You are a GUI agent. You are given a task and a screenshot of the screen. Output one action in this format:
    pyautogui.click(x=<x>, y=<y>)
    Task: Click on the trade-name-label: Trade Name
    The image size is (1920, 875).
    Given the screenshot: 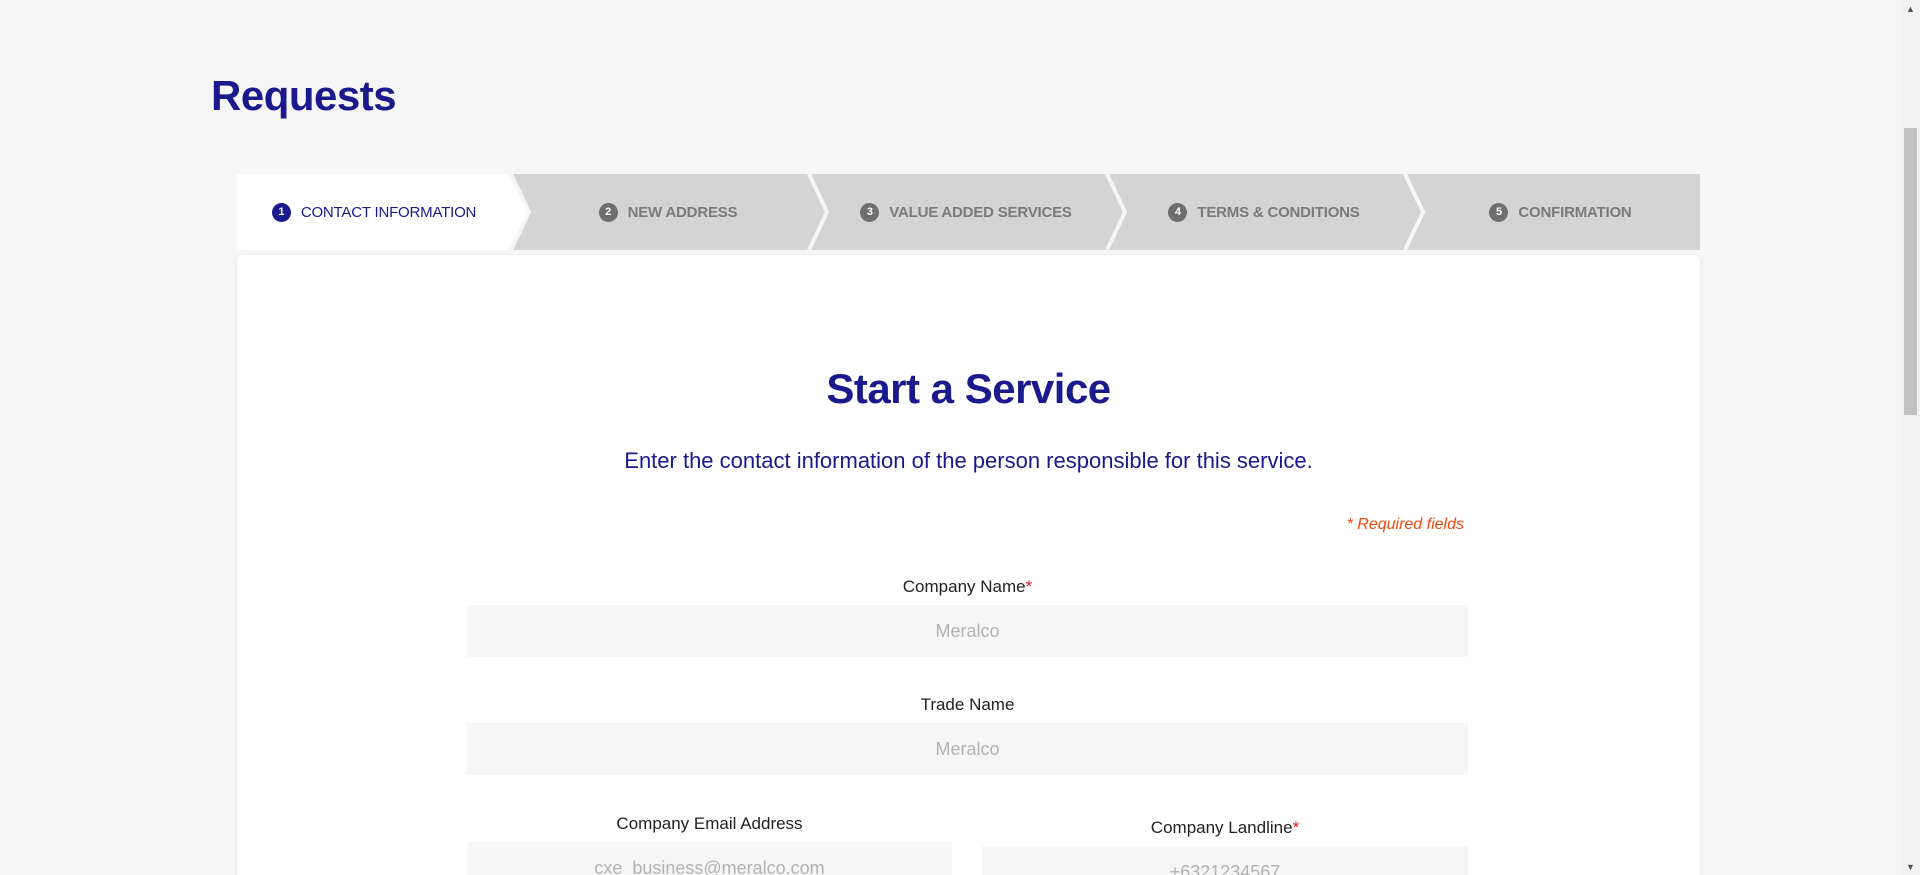 What is the action you would take?
    pyautogui.click(x=967, y=705)
    